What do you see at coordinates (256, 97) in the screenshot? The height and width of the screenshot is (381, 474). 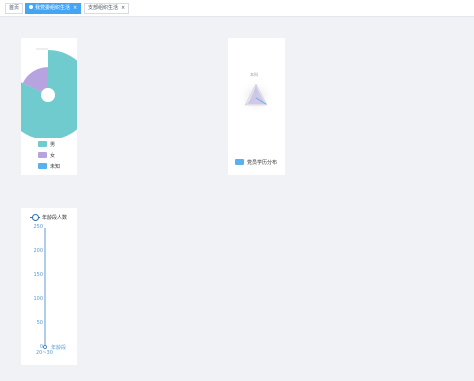 I see `education-radar-chart` at bounding box center [256, 97].